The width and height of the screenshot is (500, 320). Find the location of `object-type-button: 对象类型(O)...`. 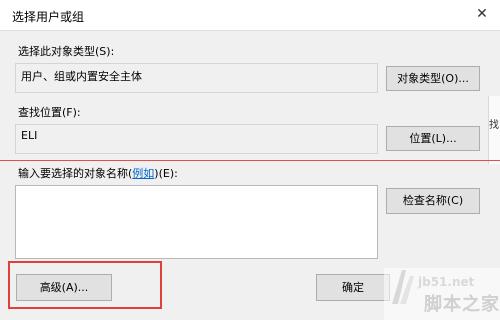

object-type-button: 对象类型(O)... is located at coordinates (433, 78).